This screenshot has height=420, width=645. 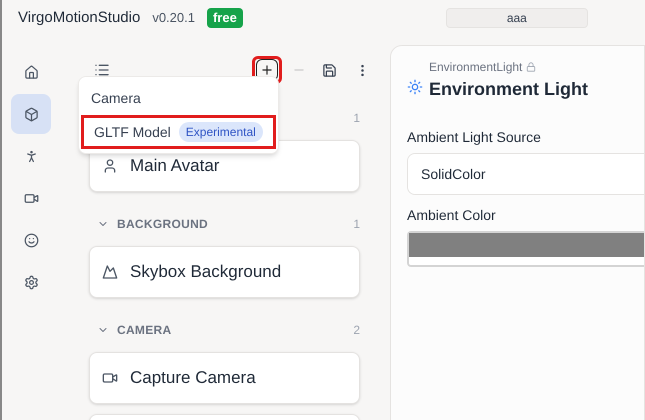 I want to click on item-label: Skybox Background, so click(x=206, y=272).